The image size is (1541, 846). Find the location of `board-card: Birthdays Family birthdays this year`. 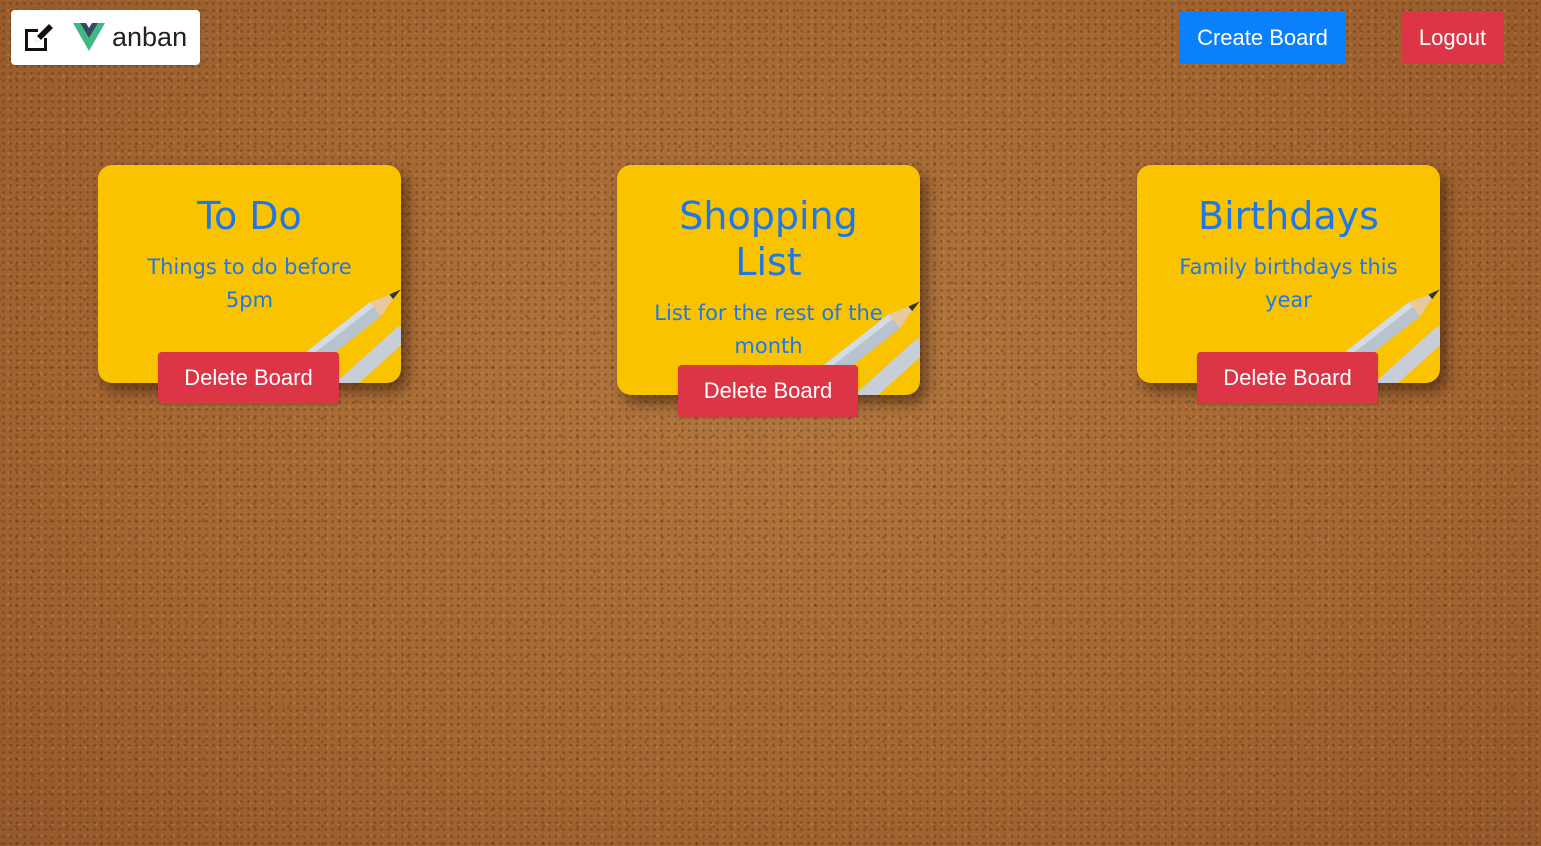

board-card: Birthdays Family birthdays this year is located at coordinates (1288, 274).